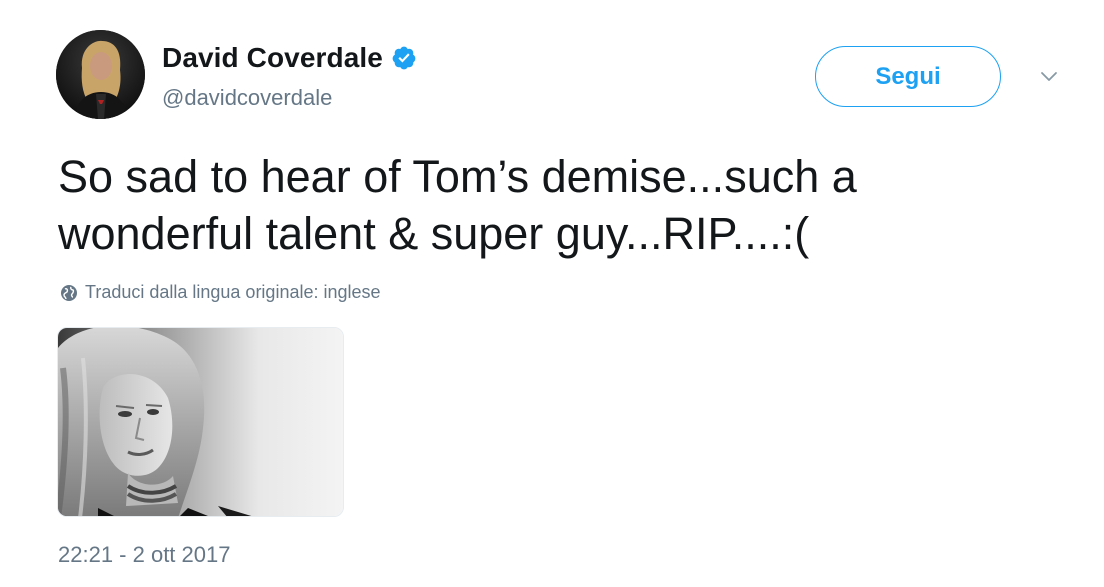 This screenshot has height=587, width=1104. What do you see at coordinates (1049, 77) in the screenshot?
I see `chevron-down-icon` at bounding box center [1049, 77].